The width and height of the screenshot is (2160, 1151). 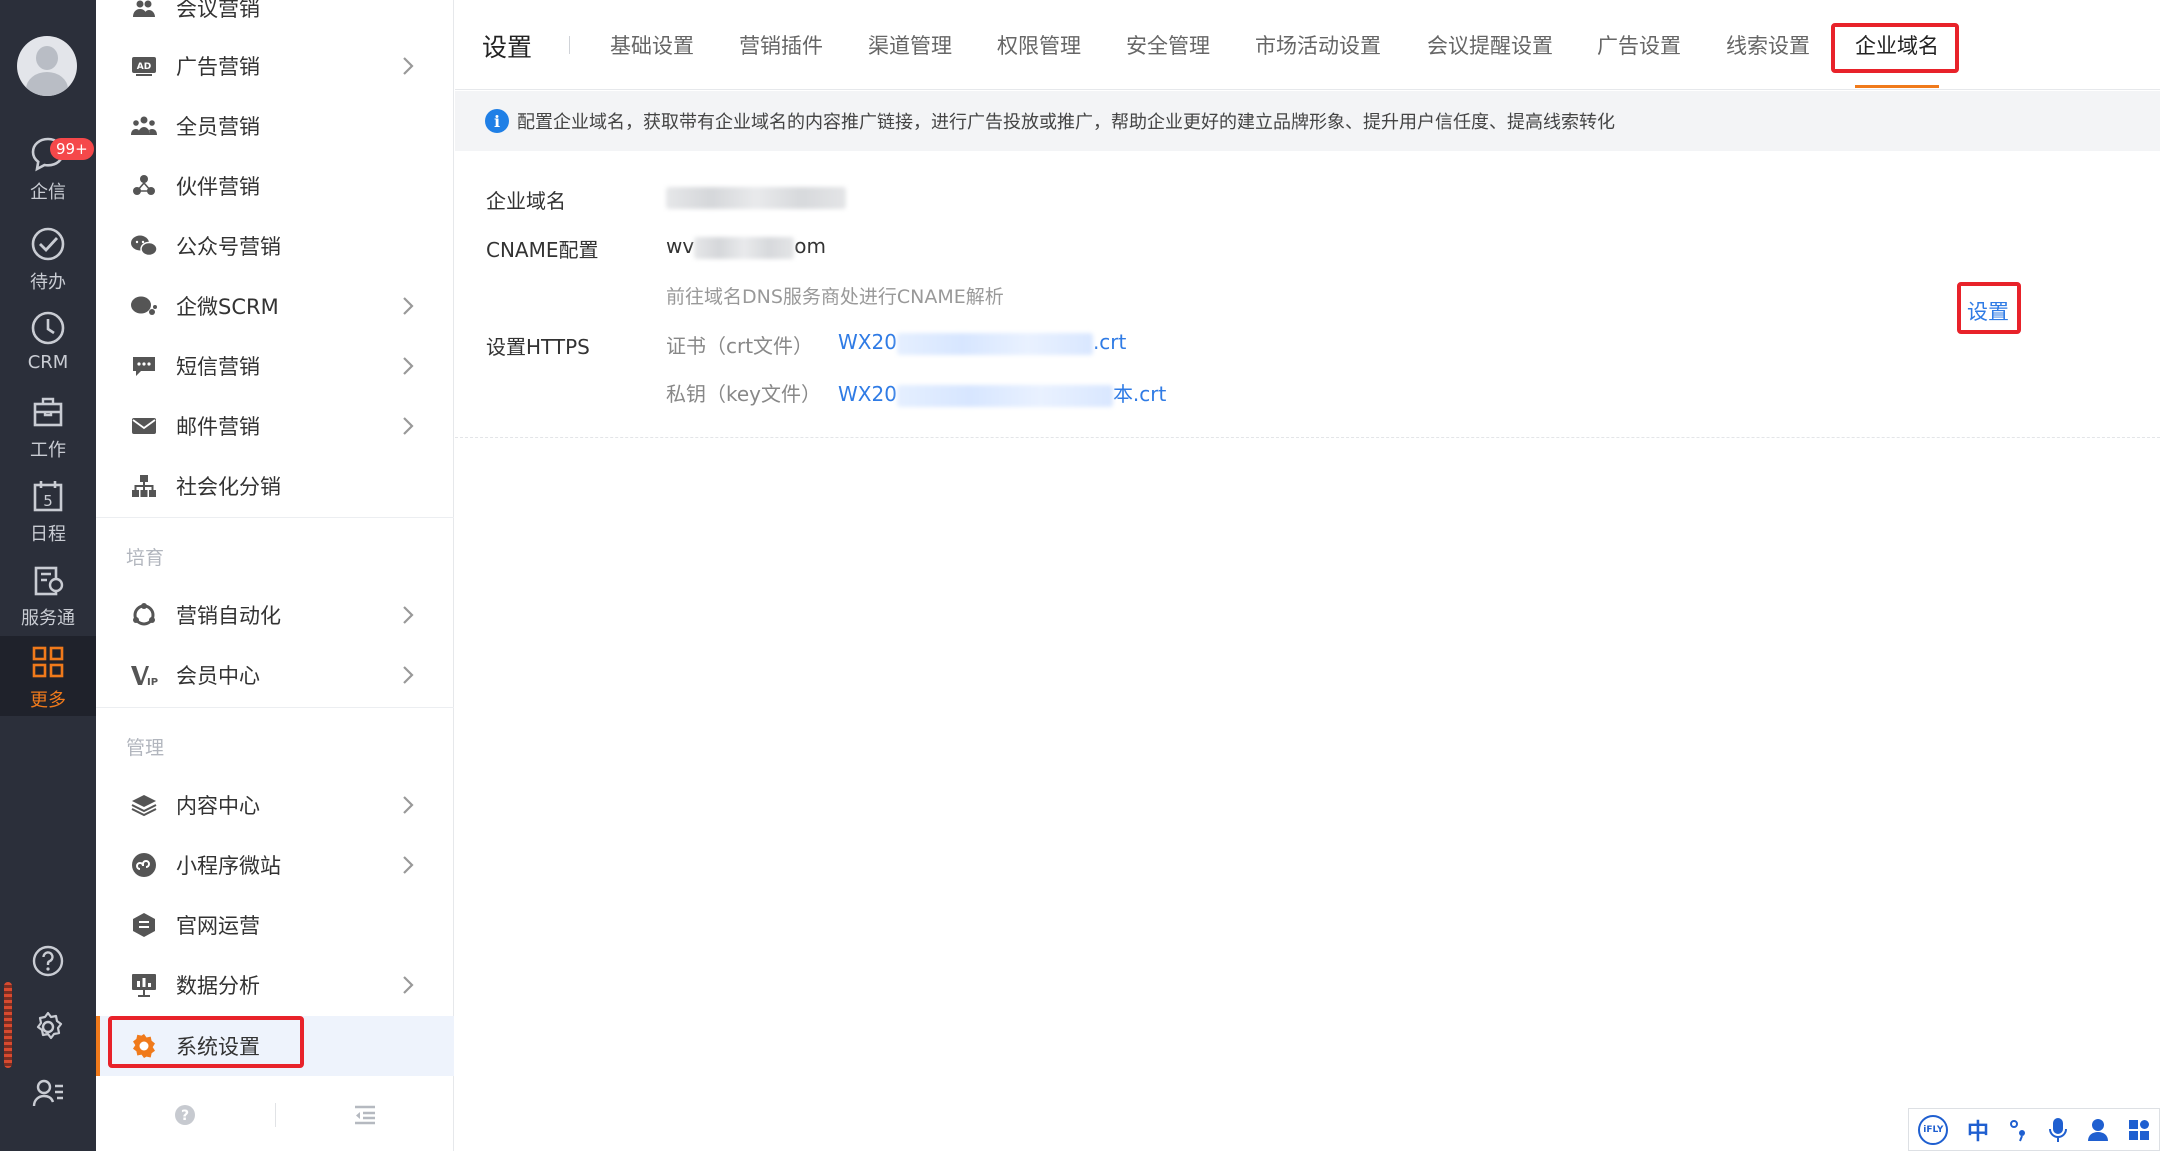 I want to click on sidebar-item-official-account: 公众号营销, so click(x=275, y=246).